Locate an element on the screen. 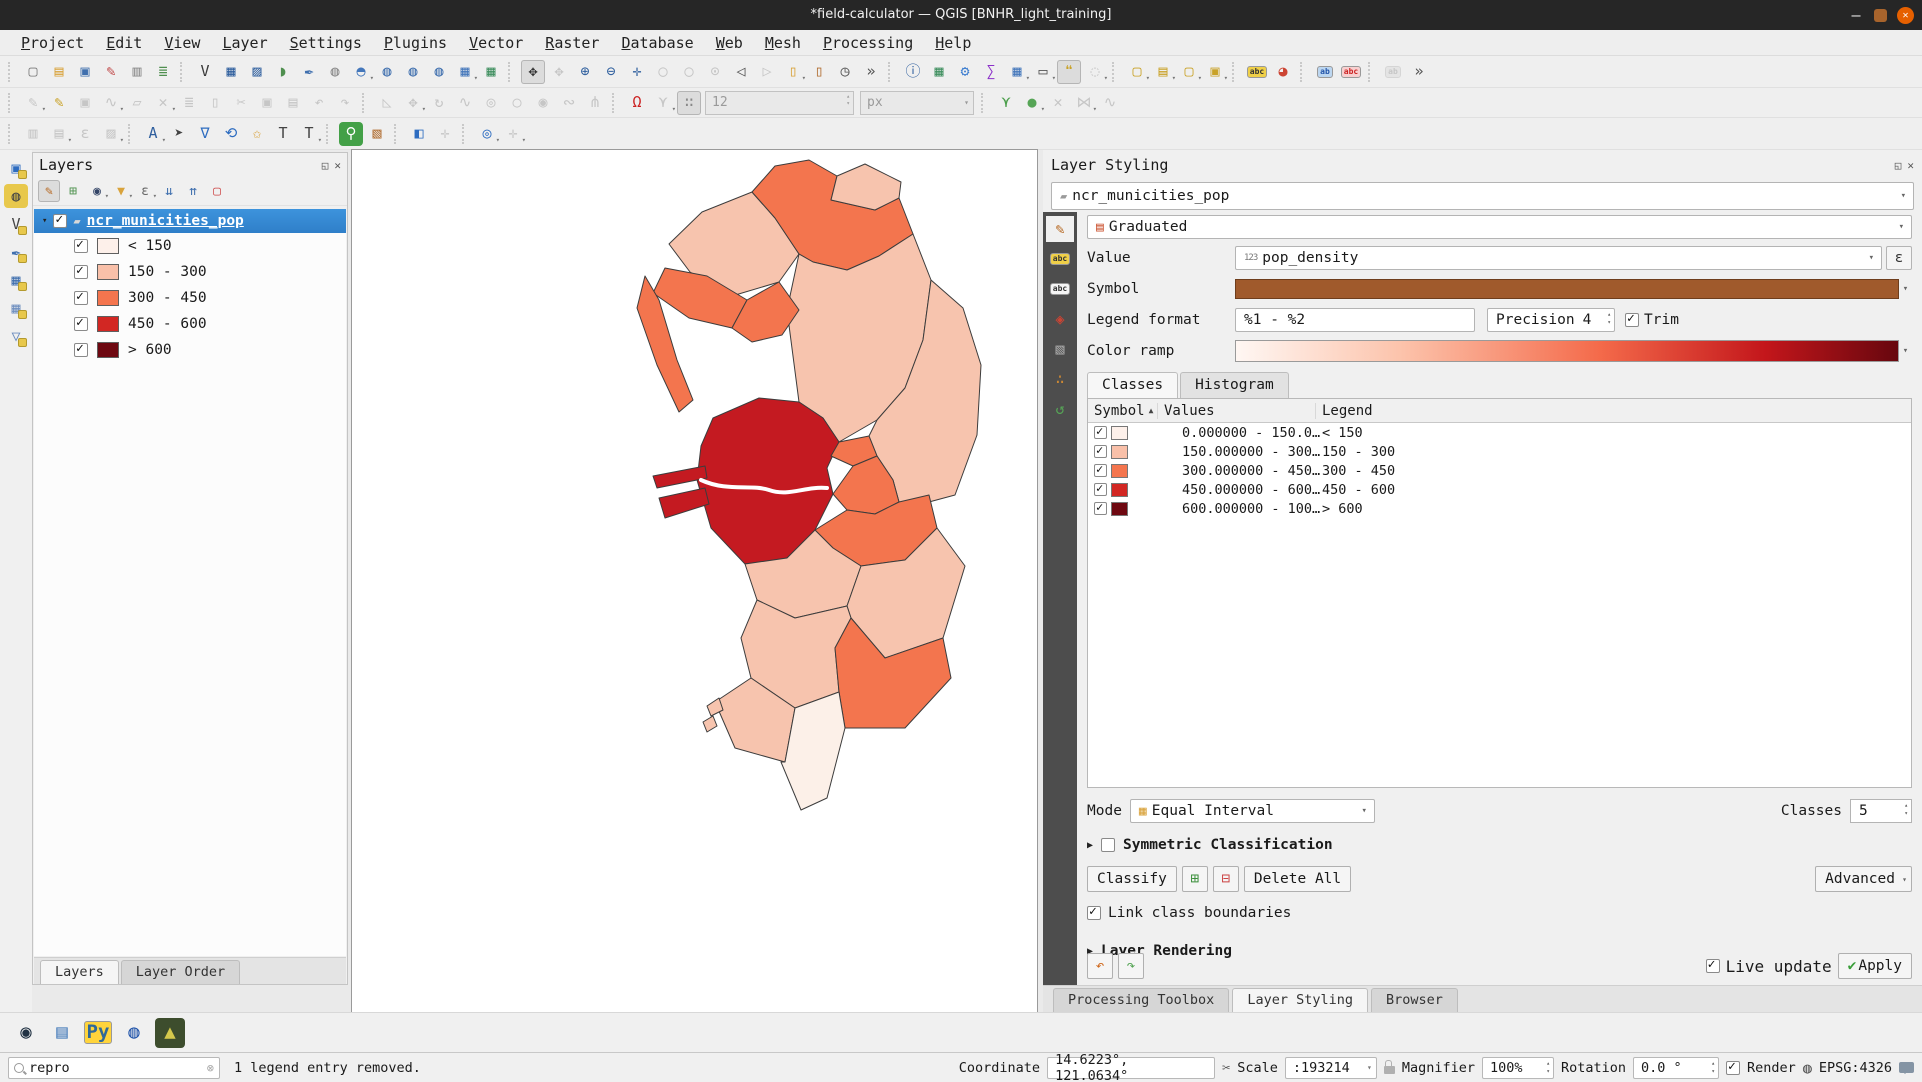  reshape-icon: ⋔ is located at coordinates (595, 103).